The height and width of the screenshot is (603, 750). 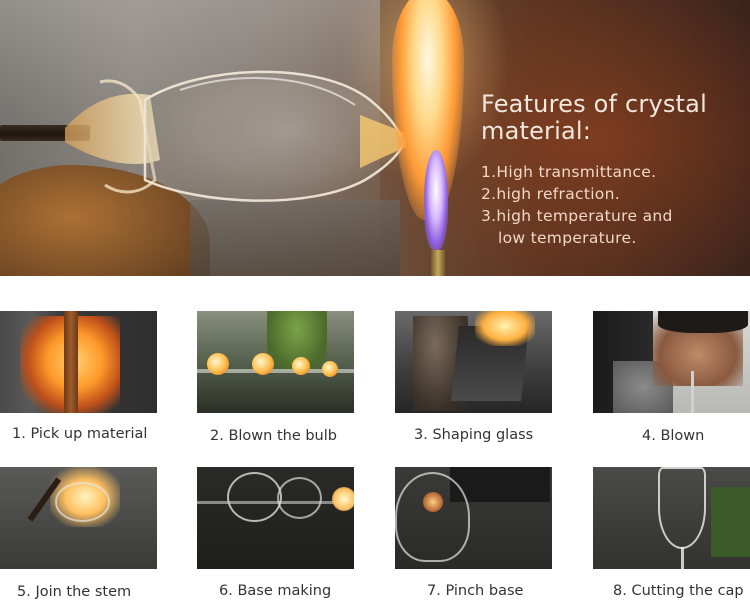 What do you see at coordinates (550, 194) in the screenshot?
I see `feature-item: 2.high refraction.` at bounding box center [550, 194].